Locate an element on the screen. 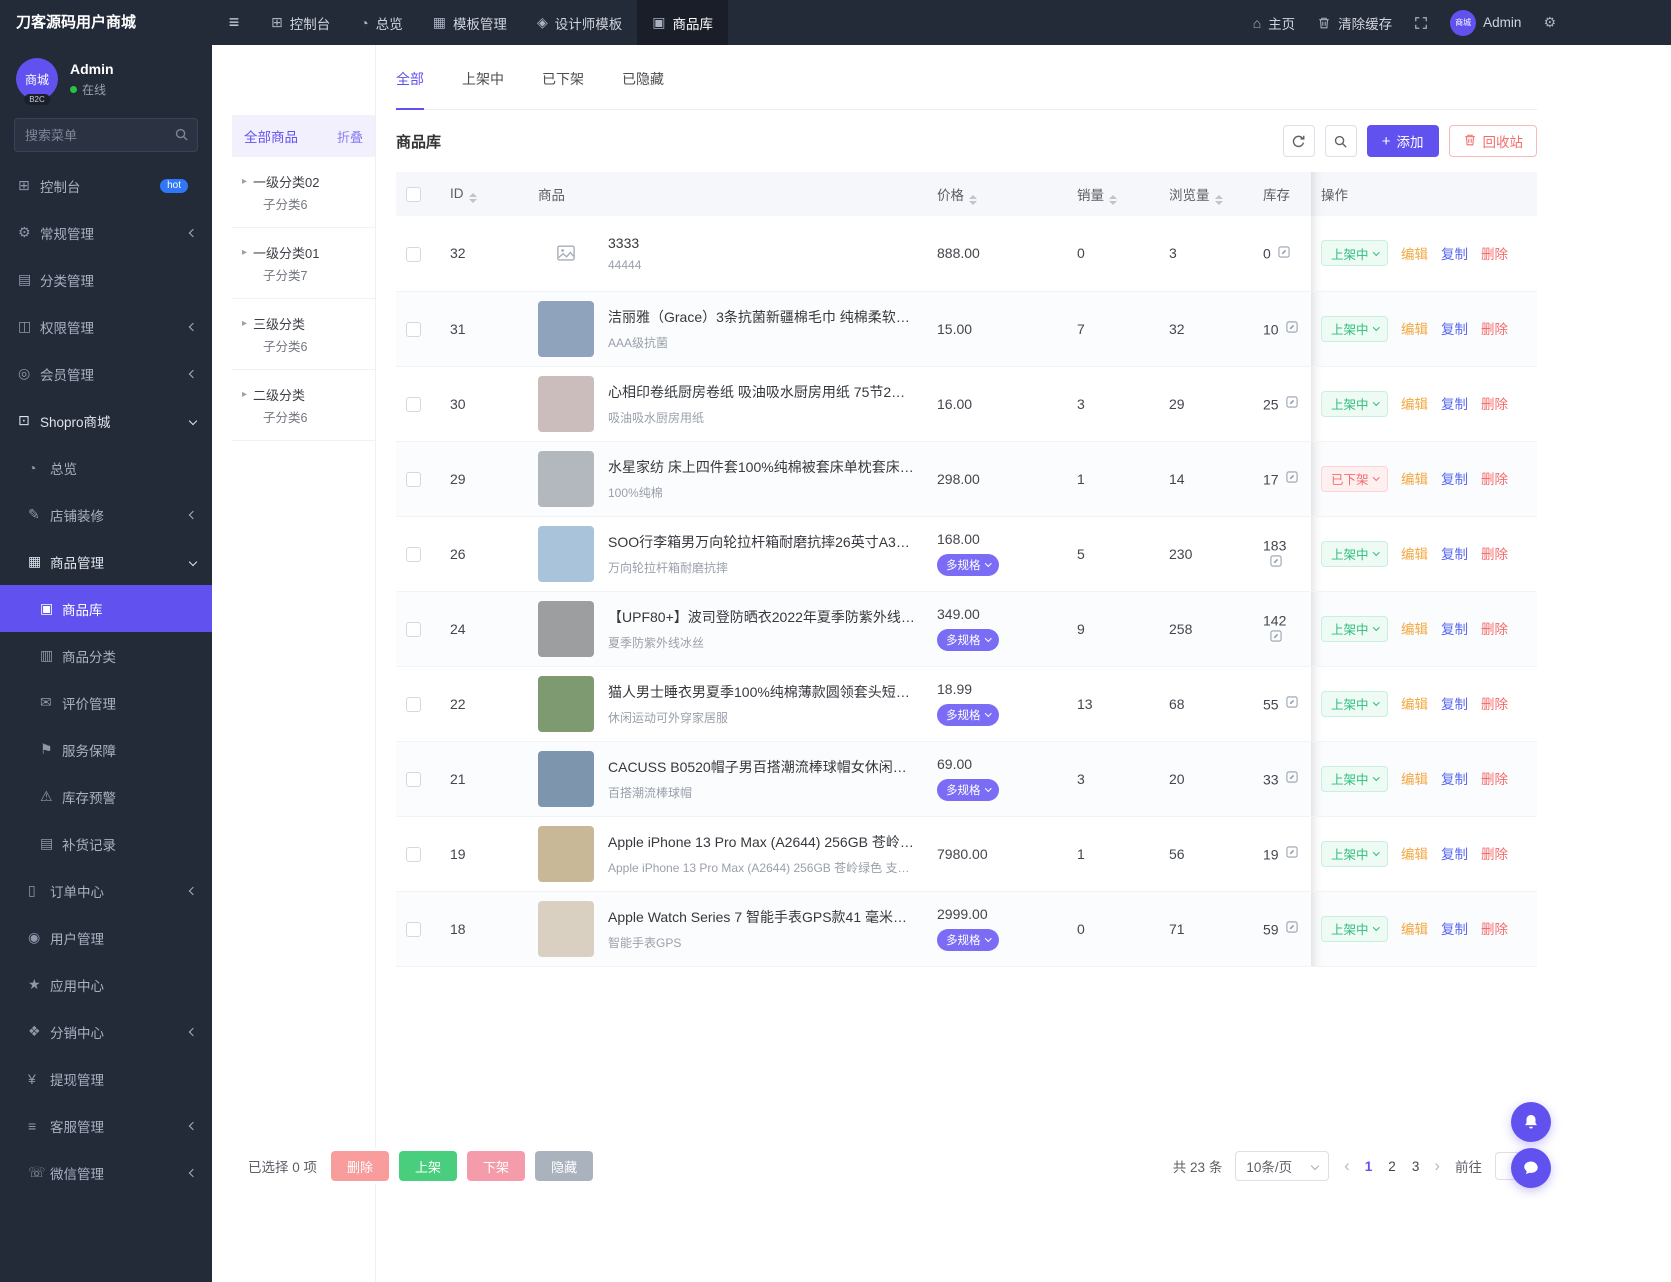 This screenshot has height=1282, width=1671. refresh-button is located at coordinates (1298, 141).